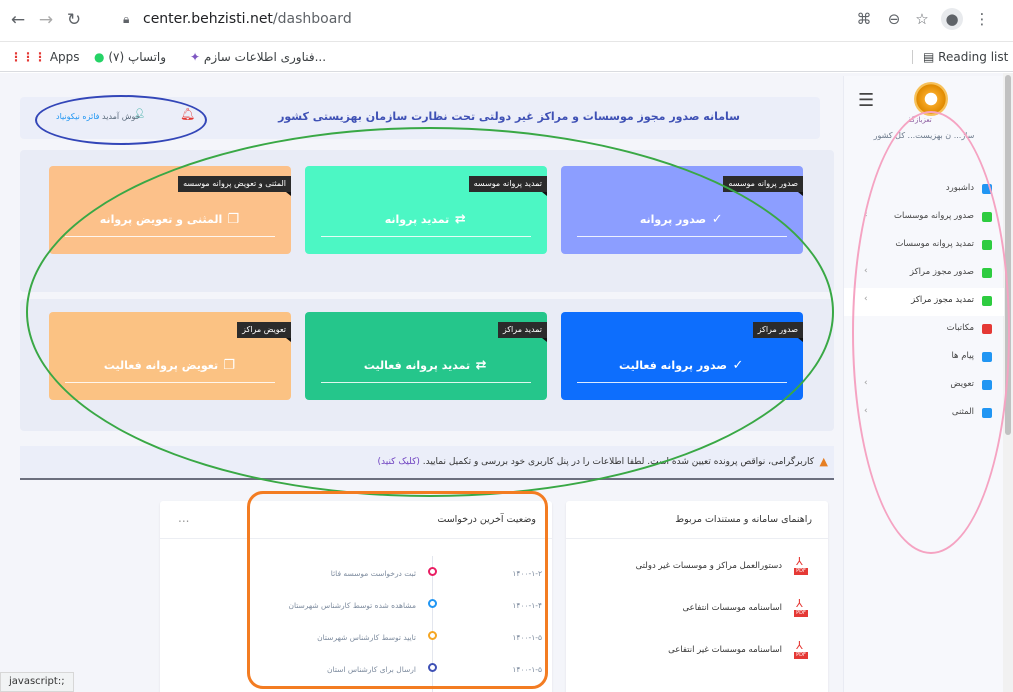 This screenshot has width=1013, height=692. What do you see at coordinates (682, 356) in the screenshot?
I see `service-card: صدور مراکز صدور پروانه فعالیت ✓` at bounding box center [682, 356].